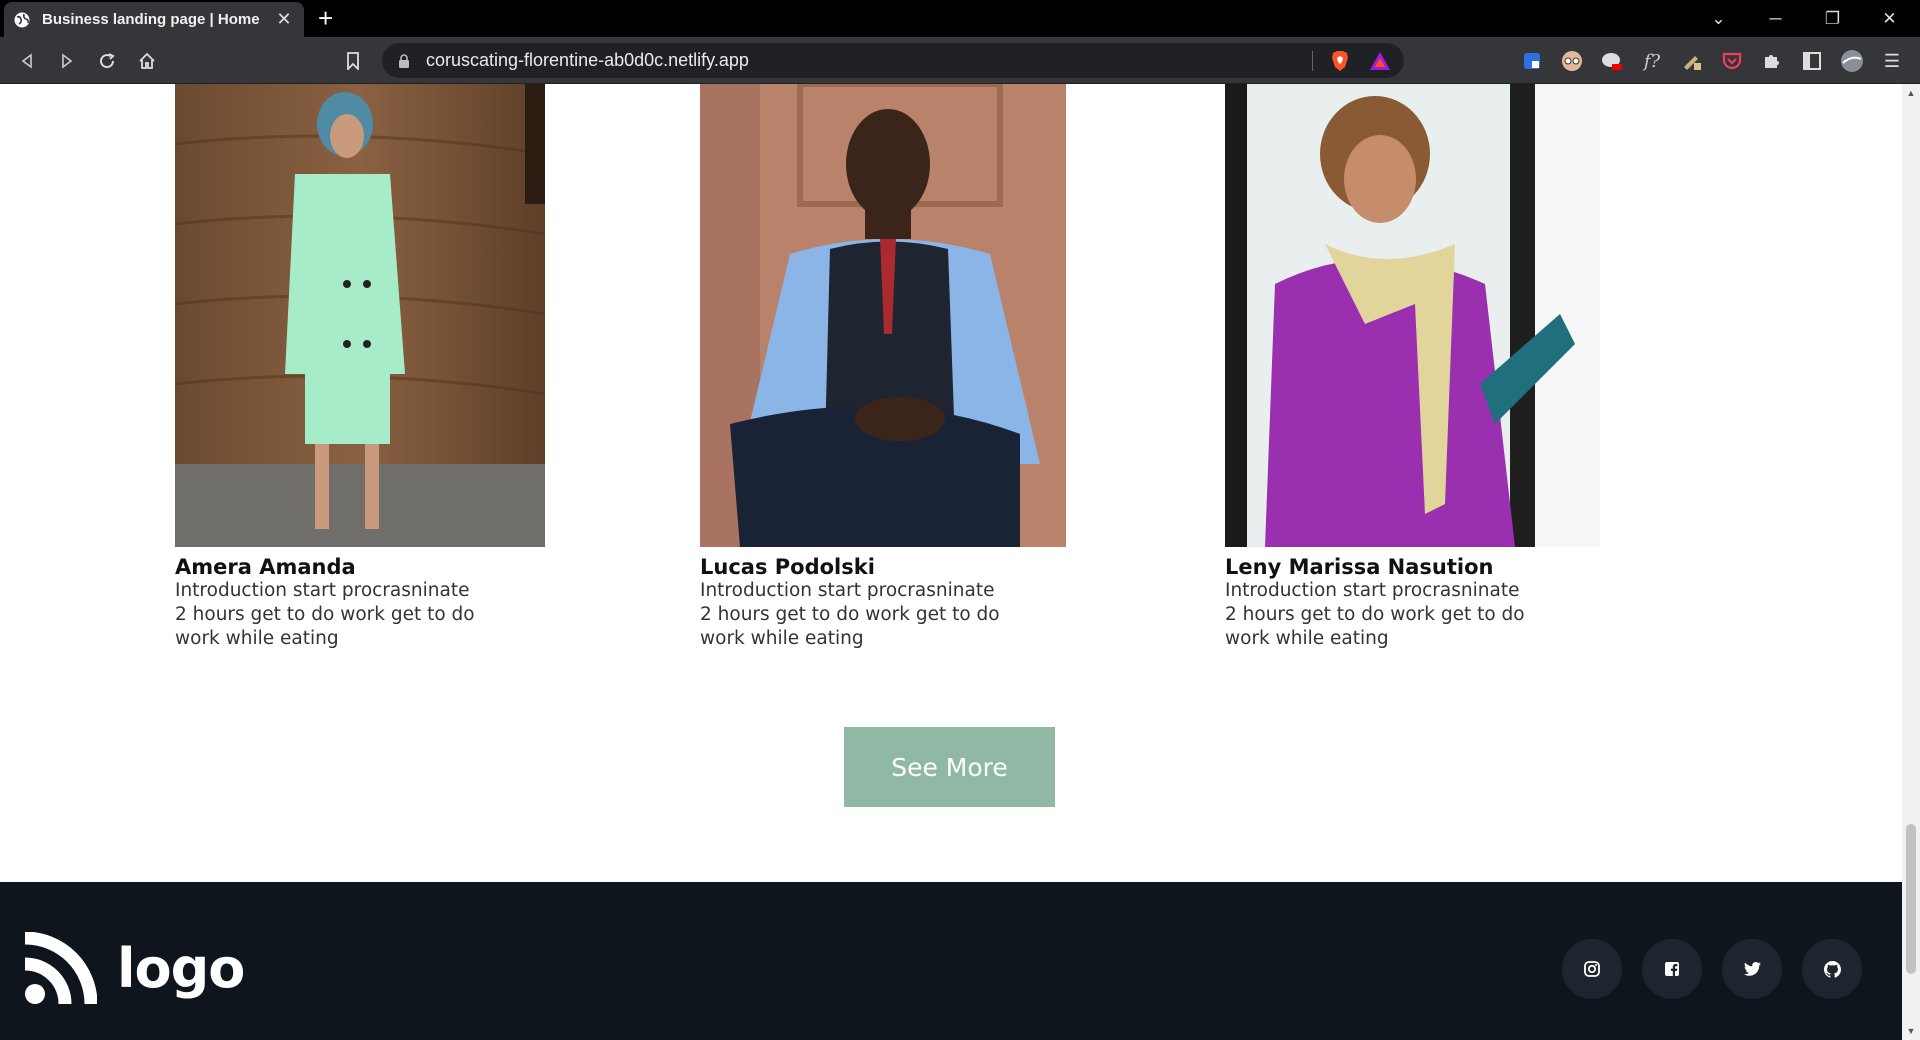 This screenshot has height=1040, width=1920. I want to click on minimize-icon: ─, so click(1775, 18).